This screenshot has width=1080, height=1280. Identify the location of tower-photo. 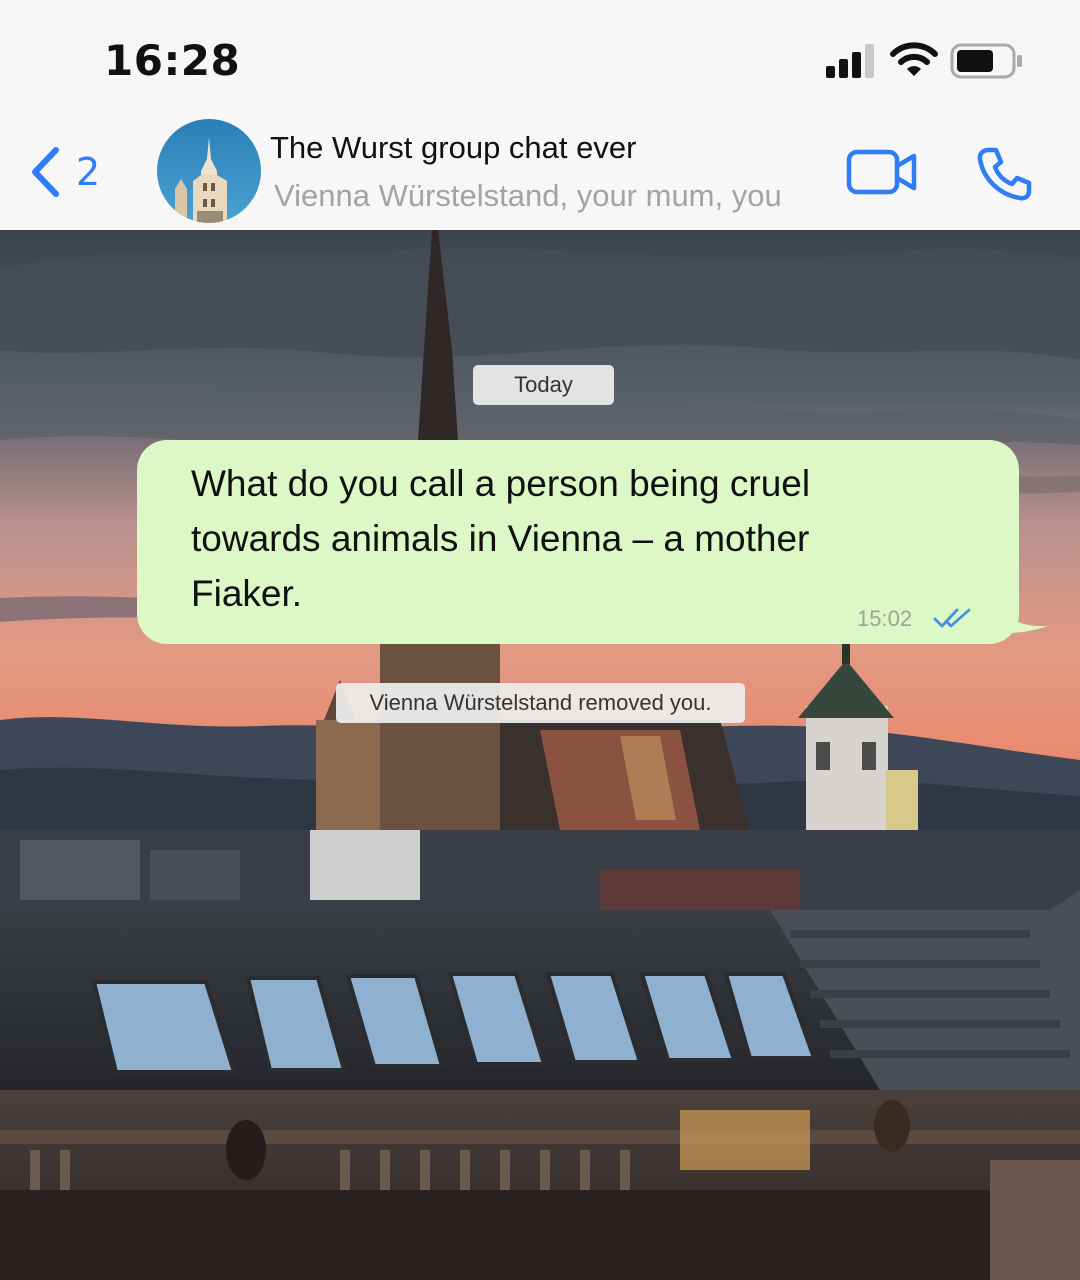
(209, 171).